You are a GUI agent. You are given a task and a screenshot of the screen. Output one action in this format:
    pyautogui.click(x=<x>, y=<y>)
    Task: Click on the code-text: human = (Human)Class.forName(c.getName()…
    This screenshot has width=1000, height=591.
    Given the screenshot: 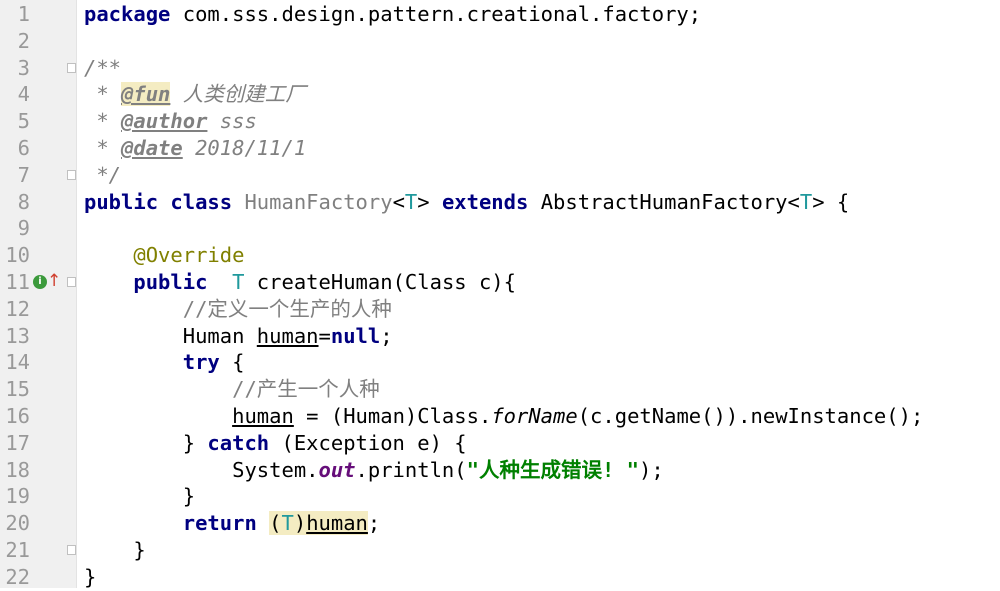 What is the action you would take?
    pyautogui.click(x=503, y=416)
    